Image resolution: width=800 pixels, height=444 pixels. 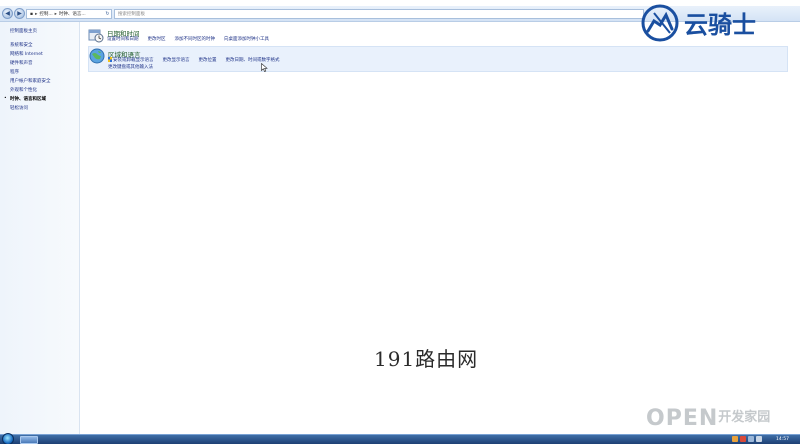 What do you see at coordinates (194, 60) in the screenshot?
I see `category-links: 安装或卸载显示语言 更改显示语言 更改位置 更改日期、时间或数字格式` at bounding box center [194, 60].